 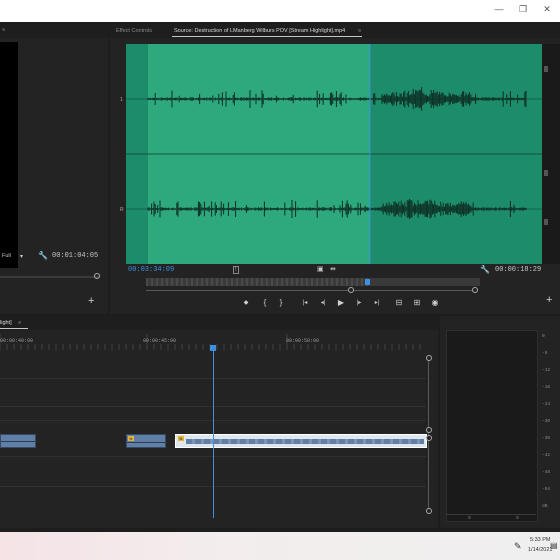 I want to click on timeline-clip: fx, so click(x=146, y=441).